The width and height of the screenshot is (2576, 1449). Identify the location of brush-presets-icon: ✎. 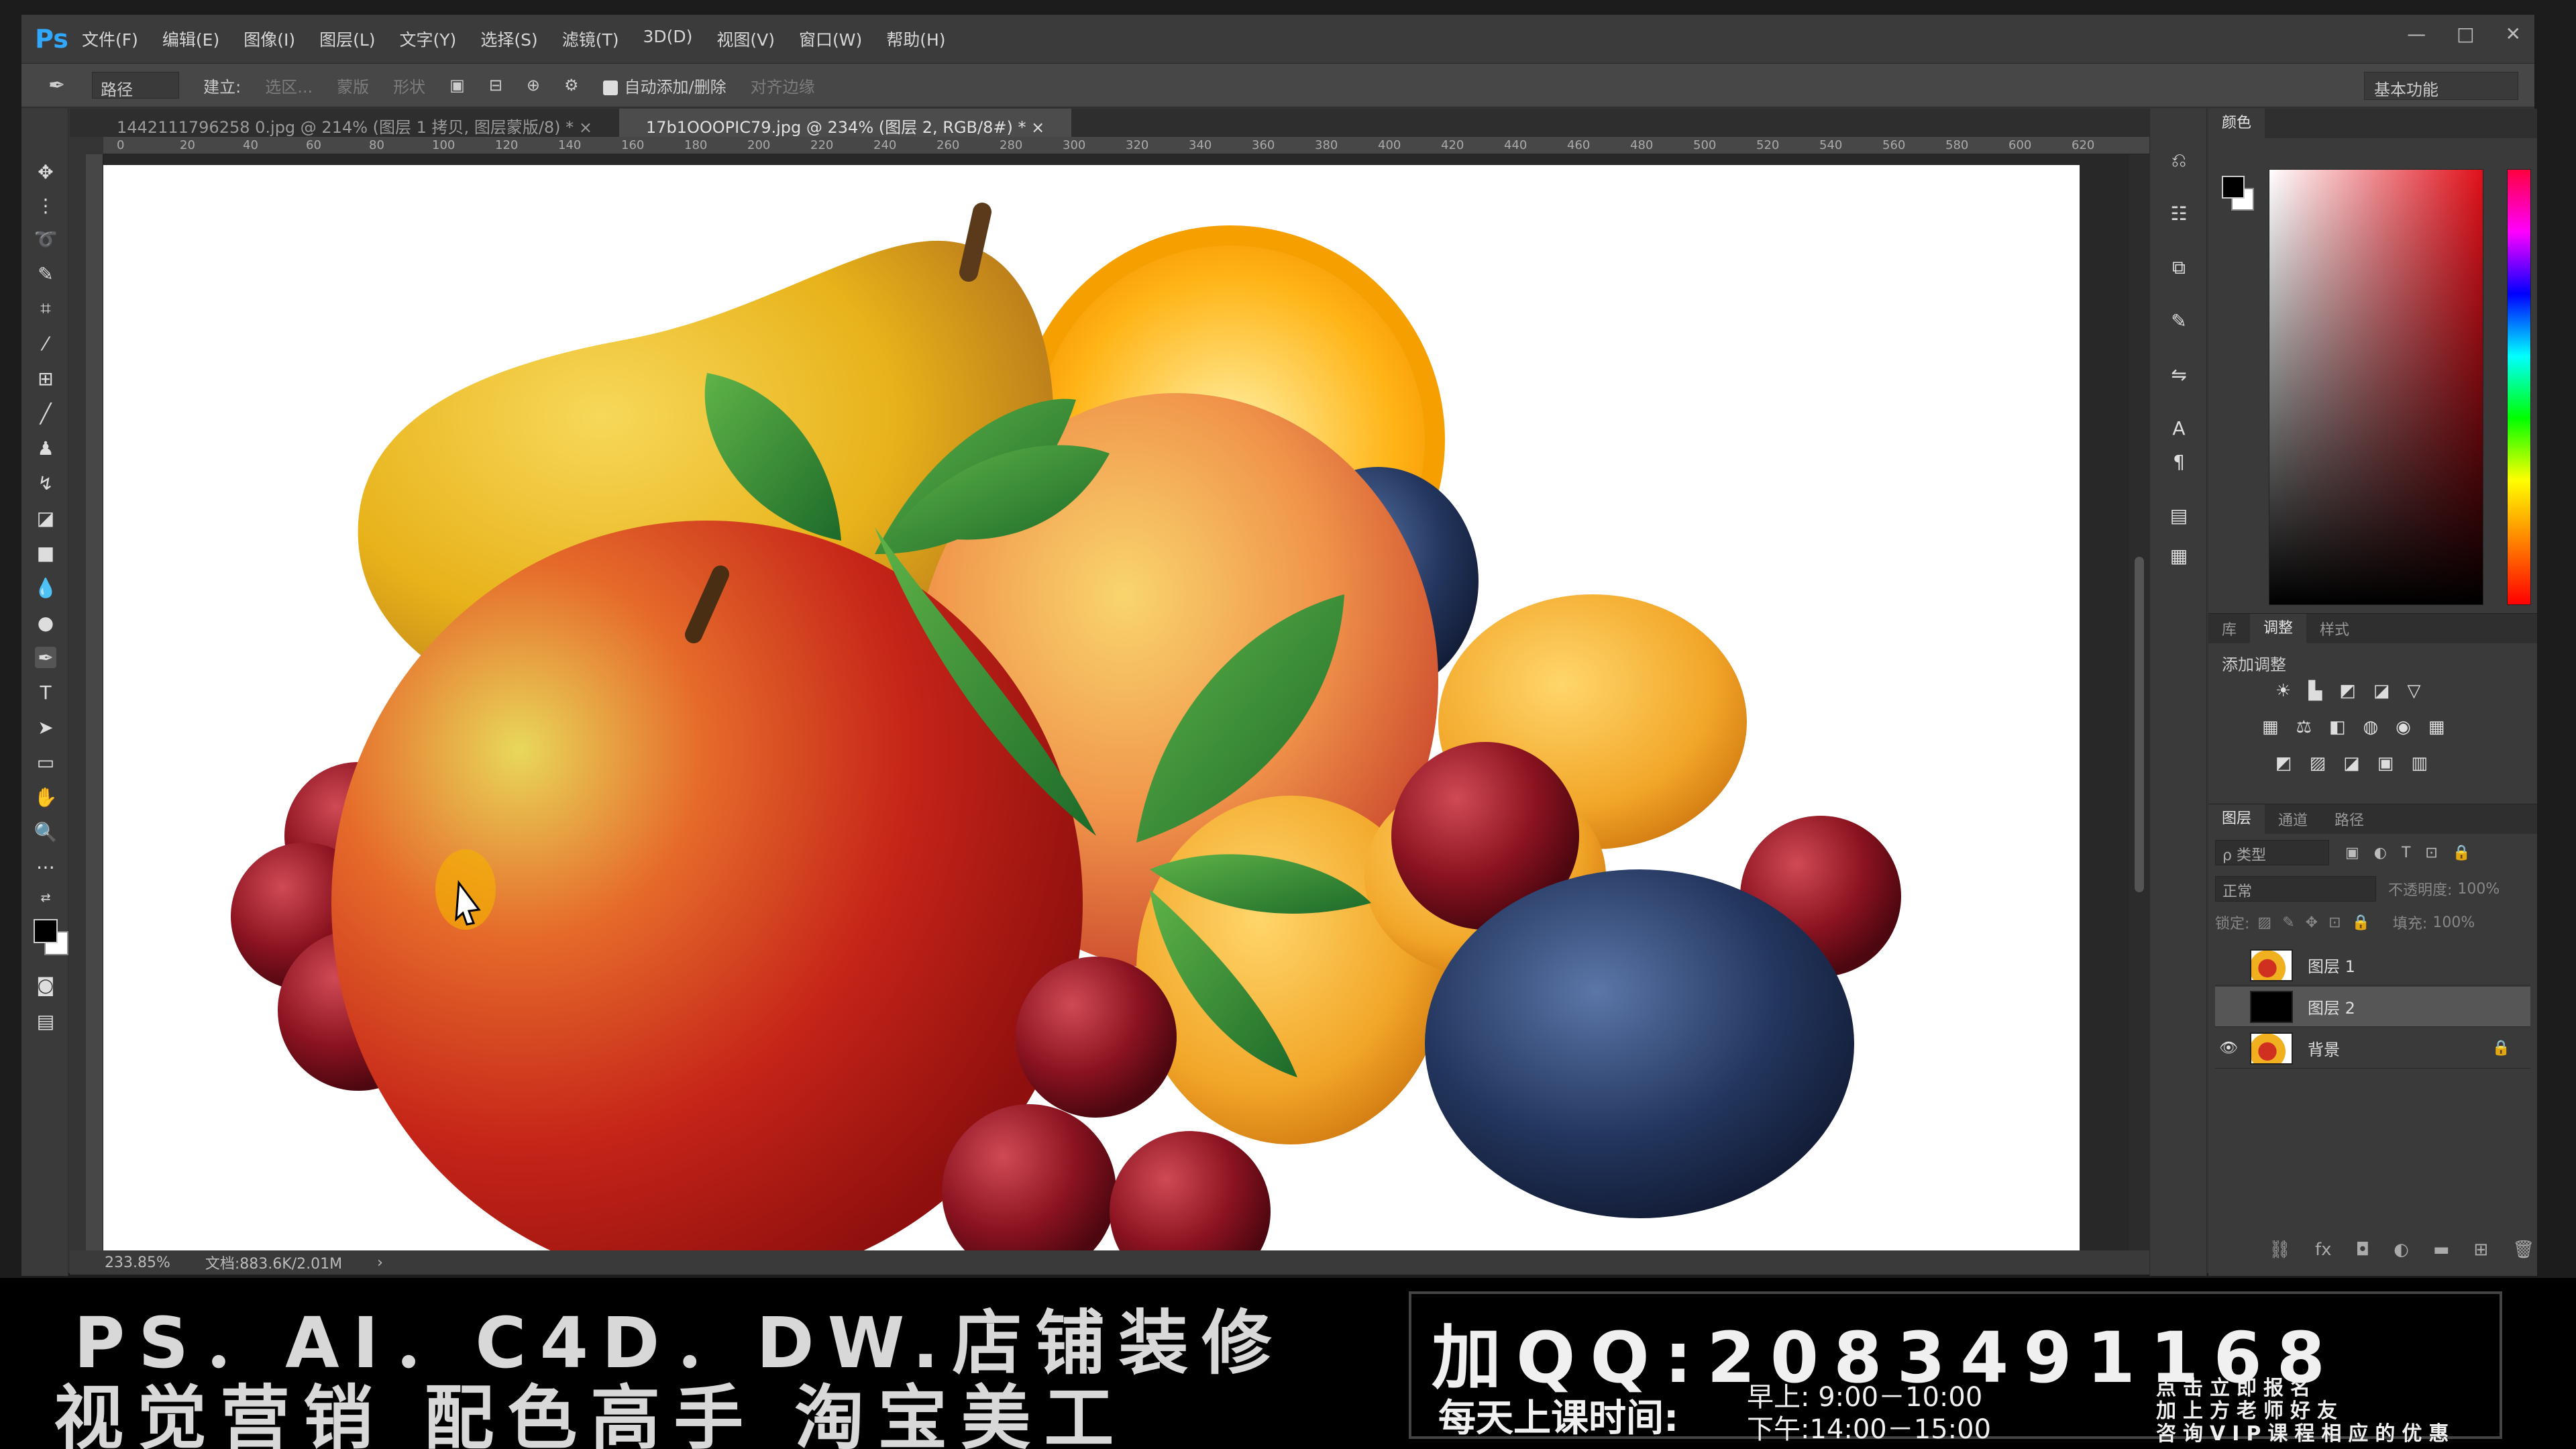
(2178, 321).